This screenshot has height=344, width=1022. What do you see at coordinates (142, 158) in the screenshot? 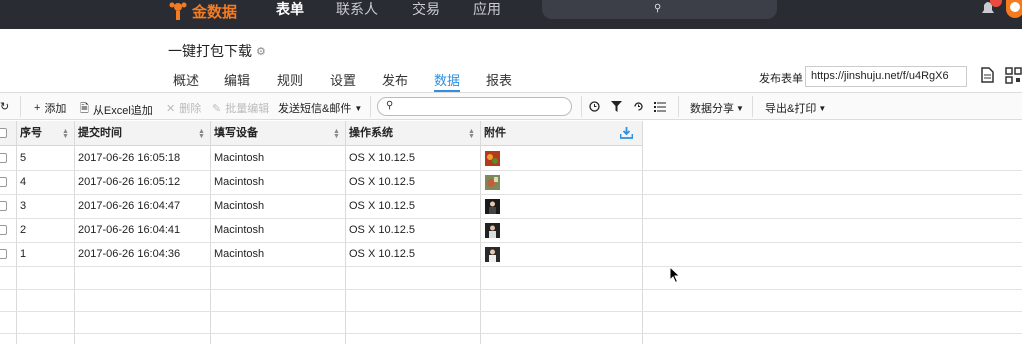
I see `cell-time: 2017-06-26 16:05:18` at bounding box center [142, 158].